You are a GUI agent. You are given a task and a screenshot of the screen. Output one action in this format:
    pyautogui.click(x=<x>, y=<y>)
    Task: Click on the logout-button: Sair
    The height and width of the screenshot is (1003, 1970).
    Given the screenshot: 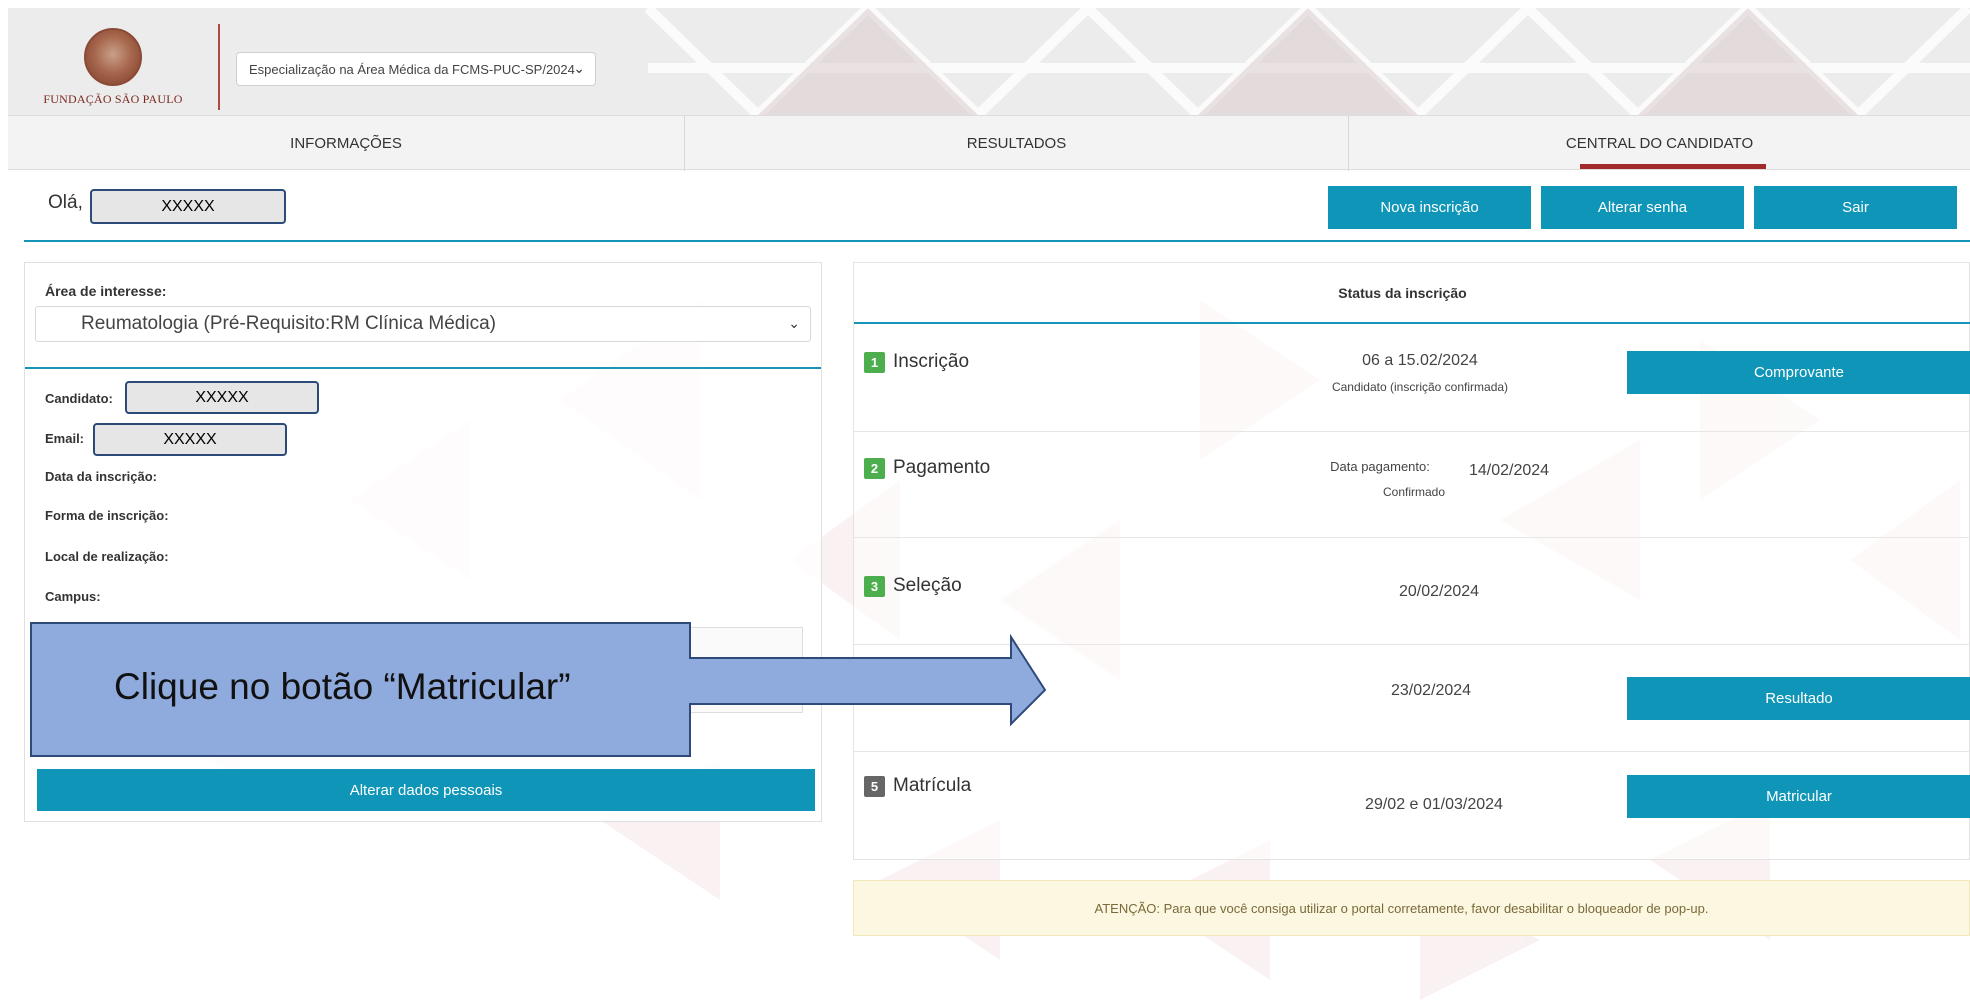 What is the action you would take?
    pyautogui.click(x=1855, y=207)
    